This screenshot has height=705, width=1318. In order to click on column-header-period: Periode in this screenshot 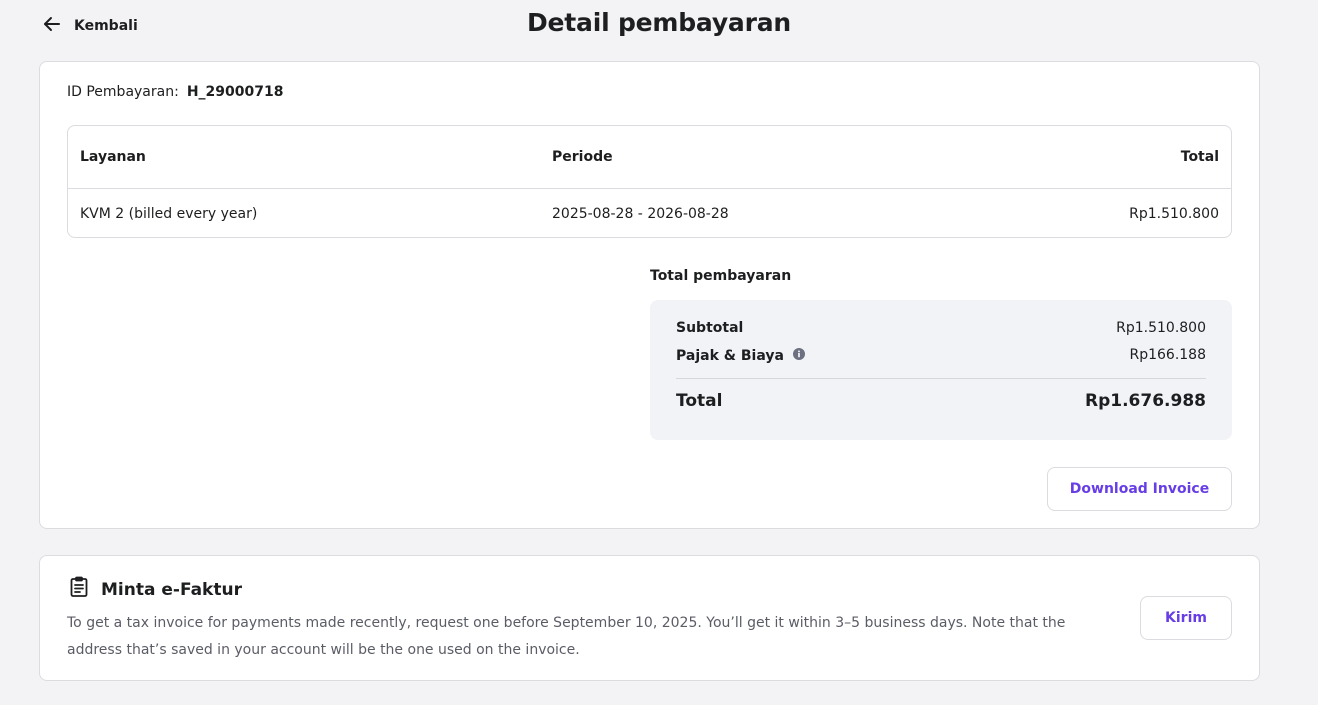, I will do `click(582, 157)`.